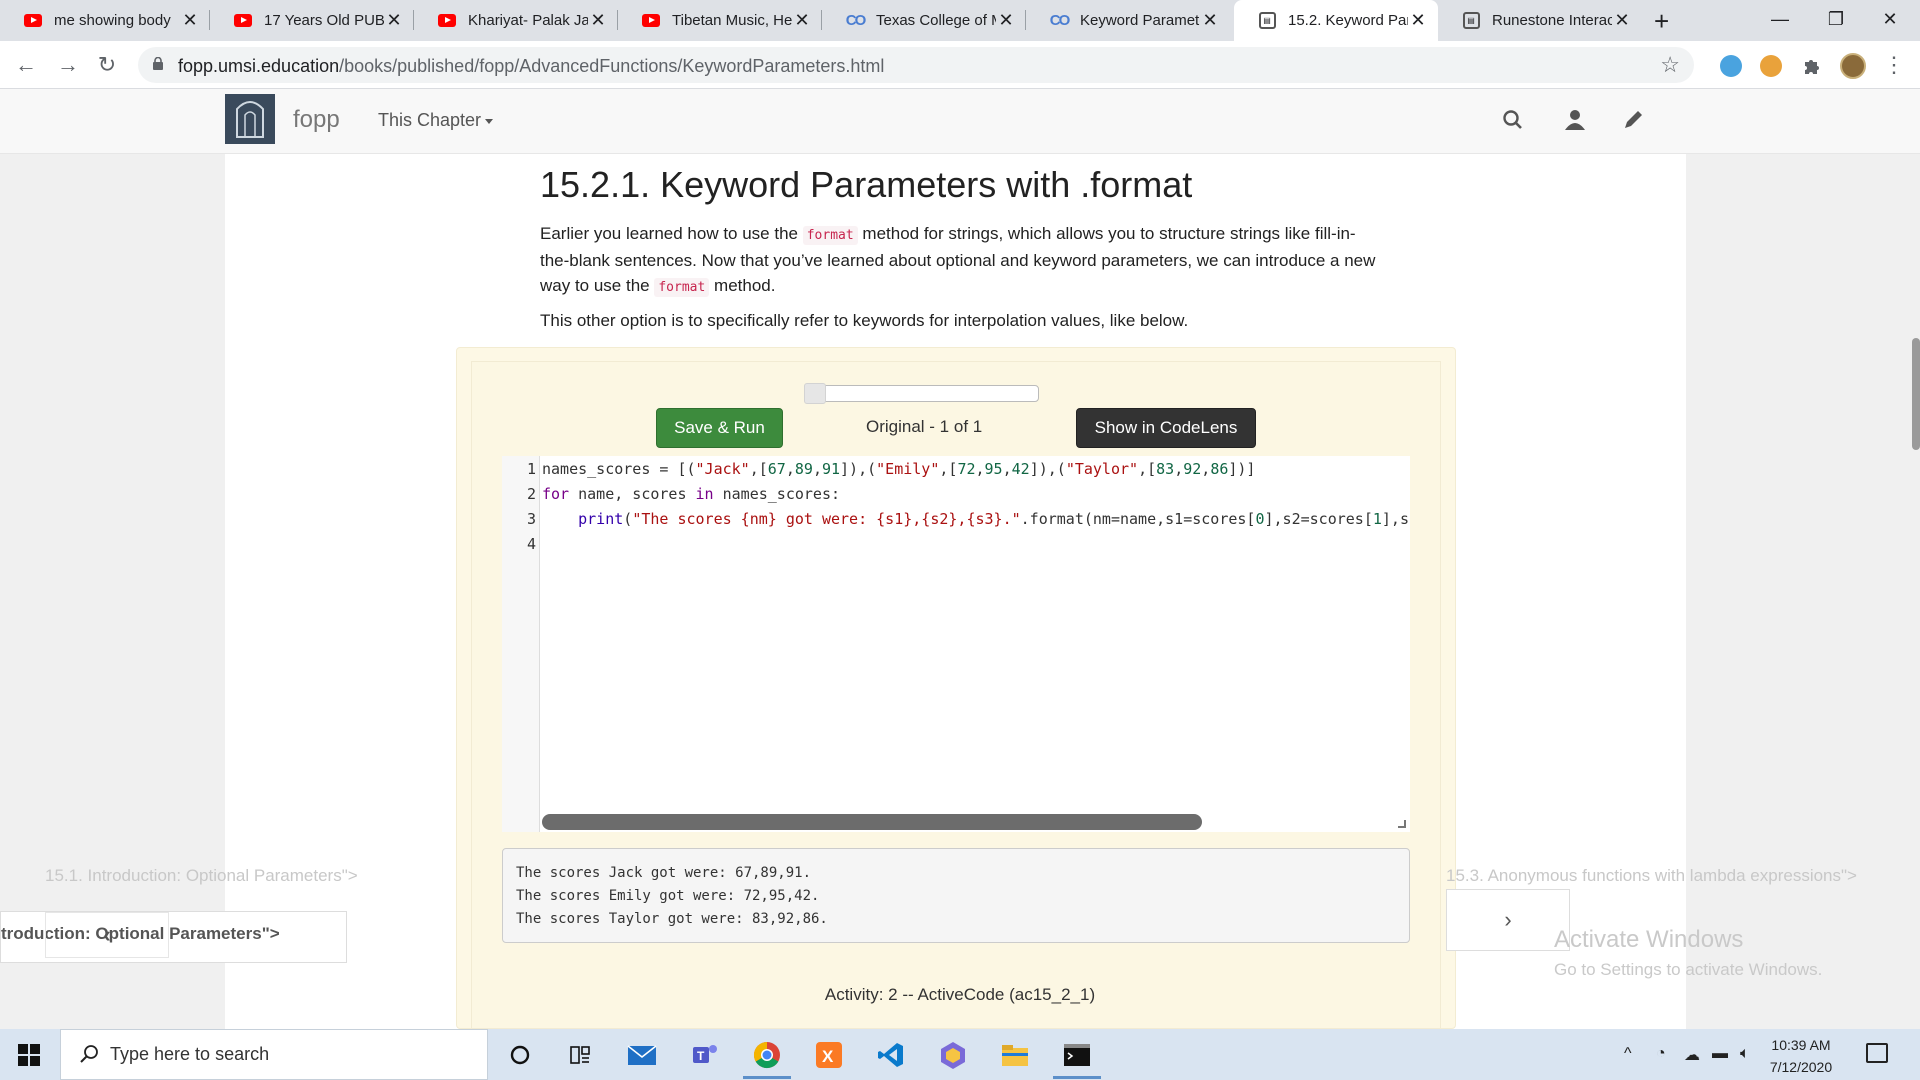 This screenshot has height=1080, width=1920. Describe the element at coordinates (866, 184) in the screenshot. I see `section-heading: 15.2.1. Keyword Parameters with .format` at that location.